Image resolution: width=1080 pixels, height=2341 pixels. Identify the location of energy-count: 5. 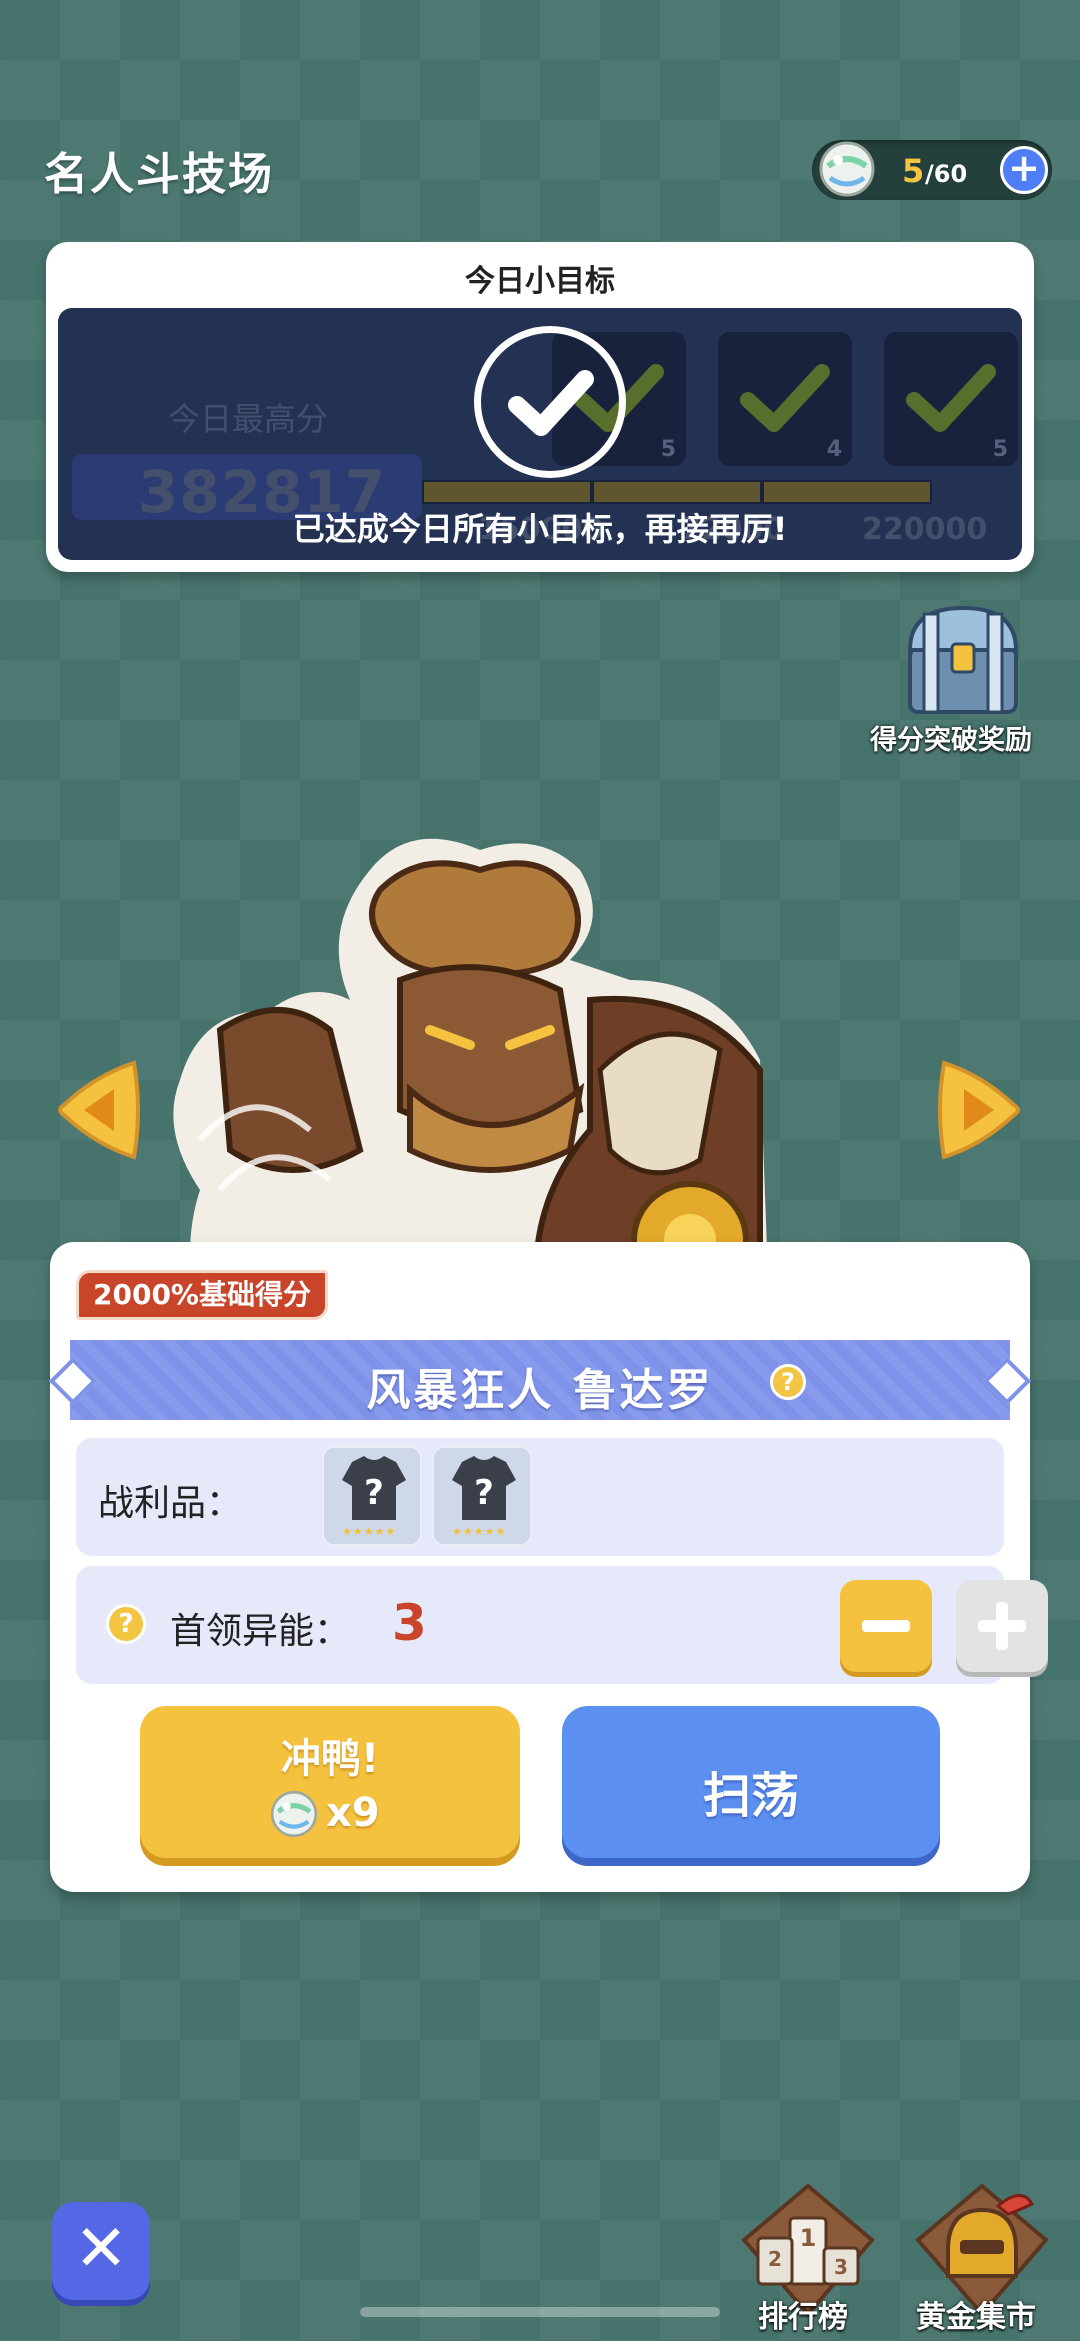
(913, 171).